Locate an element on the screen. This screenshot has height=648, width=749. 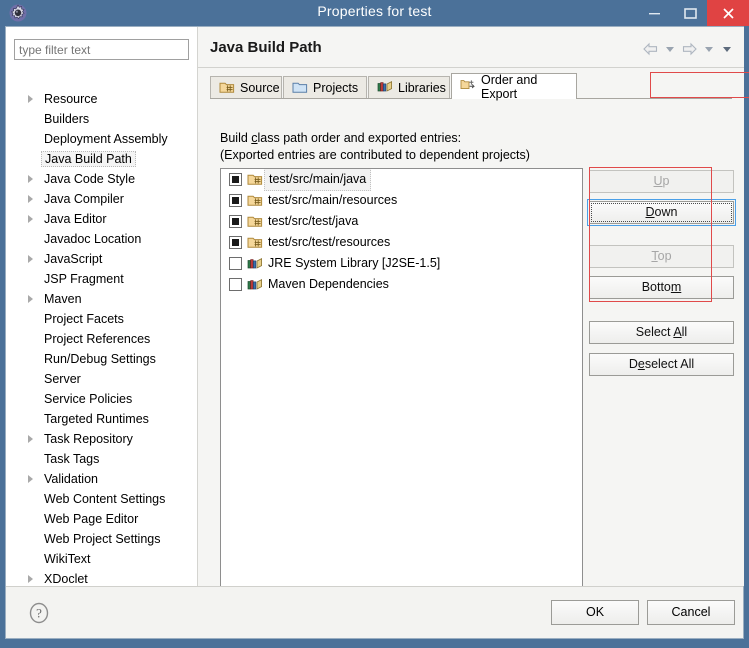
sidebar-item-label: Javadoc Location is located at coordinates (93, 239).